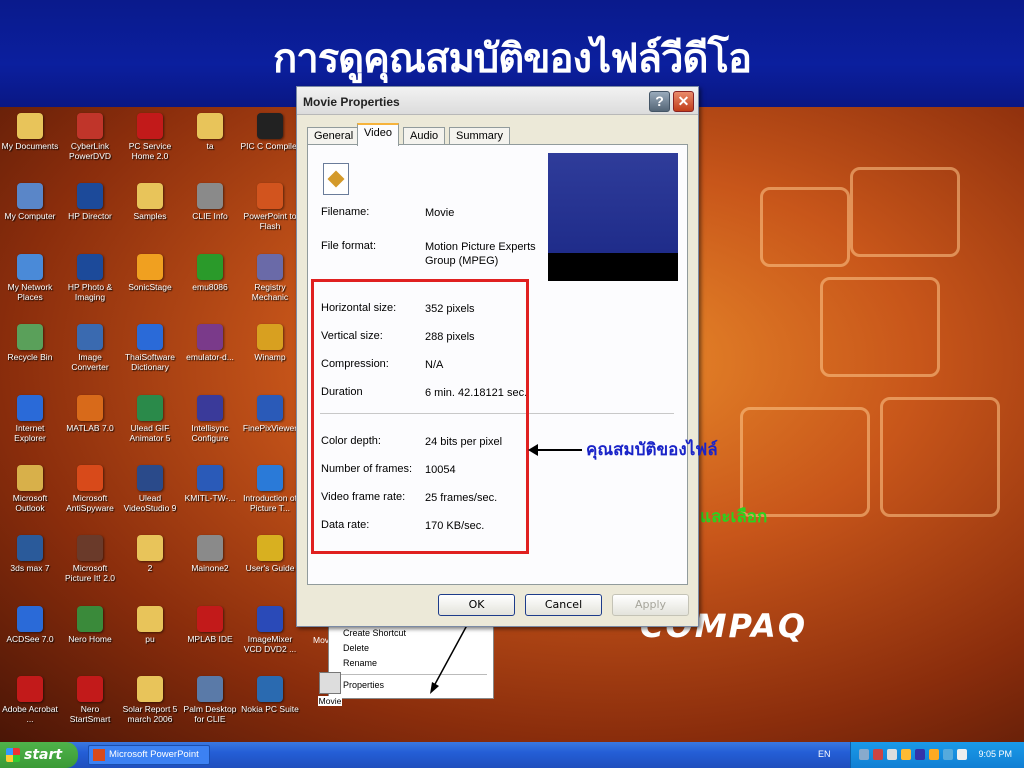 This screenshot has width=1024, height=768. I want to click on dialog-title: Movie Properties, so click(351, 102).